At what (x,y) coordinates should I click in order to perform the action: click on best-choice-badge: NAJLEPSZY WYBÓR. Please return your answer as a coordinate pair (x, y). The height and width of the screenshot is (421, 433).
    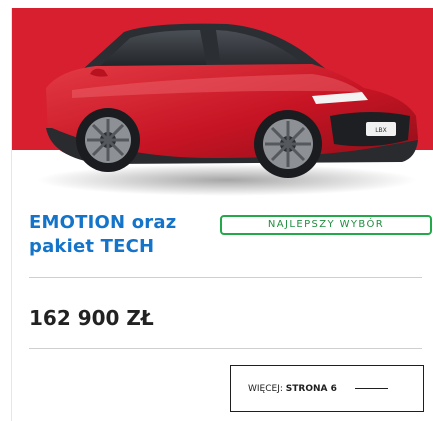
    Looking at the image, I should click on (326, 225).